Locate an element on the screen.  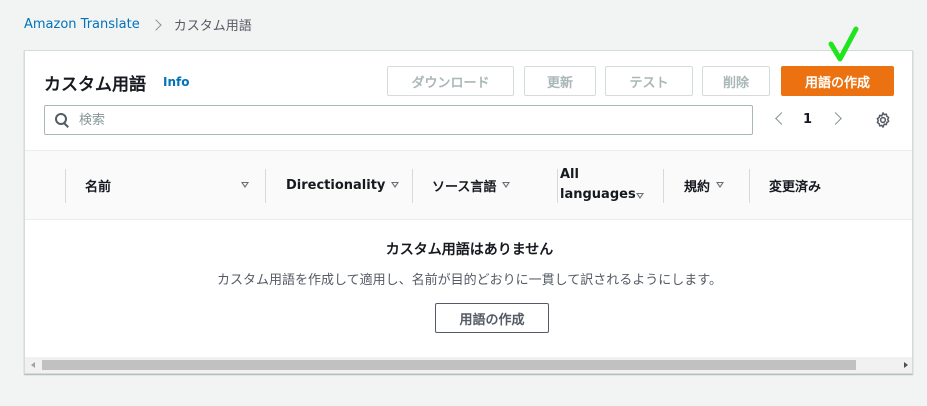
test-button: テスト is located at coordinates (649, 81).